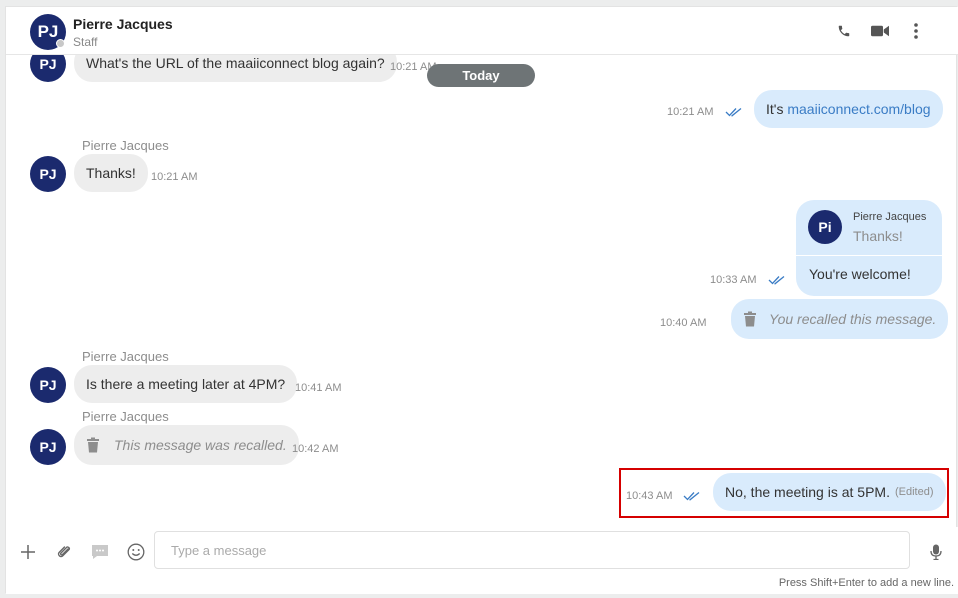  I want to click on message-text: Is there a meeting later at 4PM?, so click(186, 384).